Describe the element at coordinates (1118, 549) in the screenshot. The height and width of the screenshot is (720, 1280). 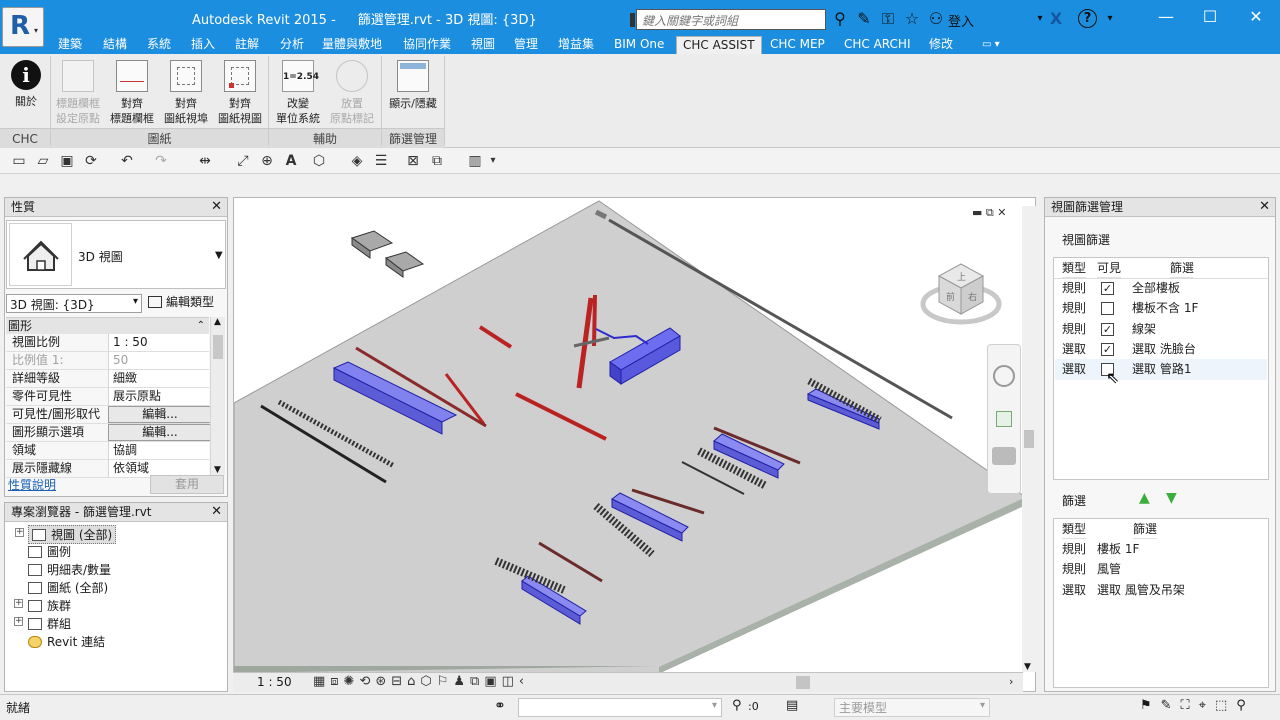
I see `filter-list-name: 樓板 1F` at that location.